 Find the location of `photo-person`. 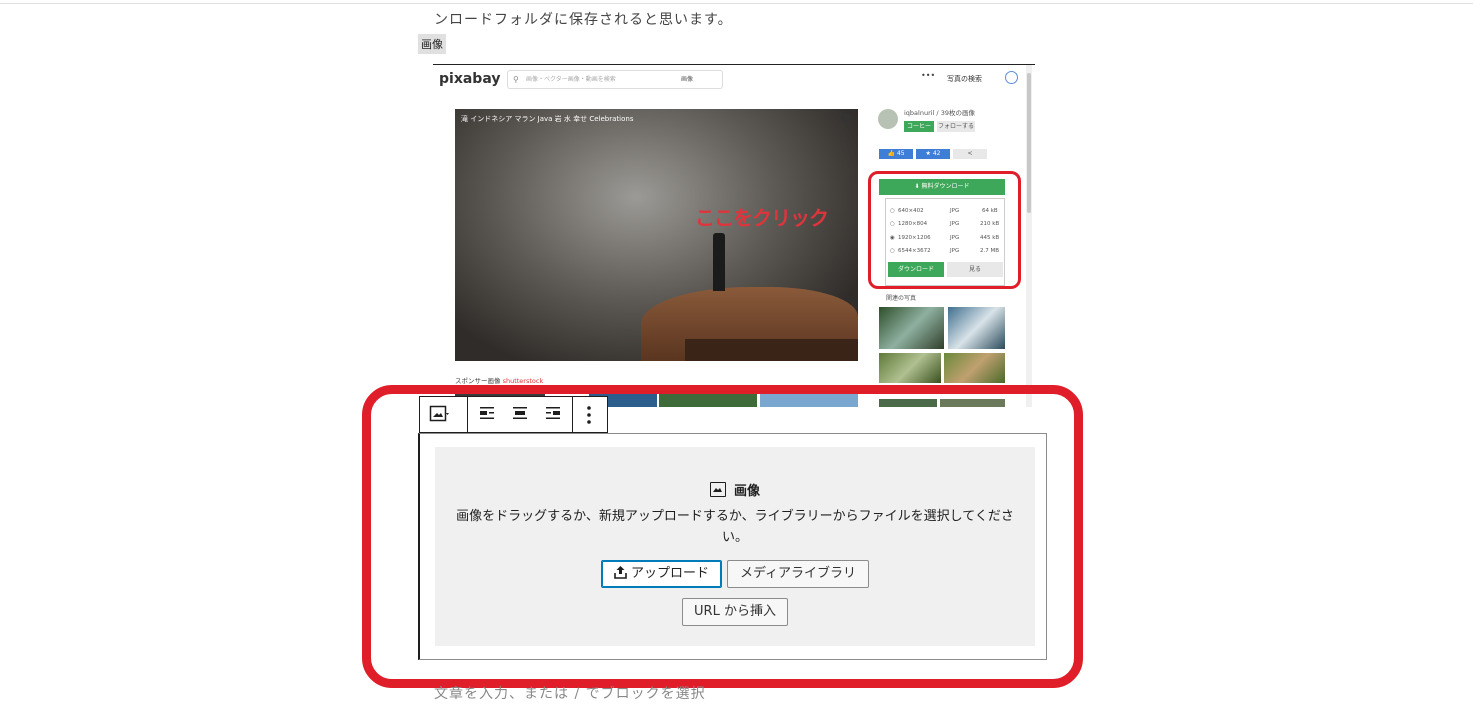

photo-person is located at coordinates (719, 262).